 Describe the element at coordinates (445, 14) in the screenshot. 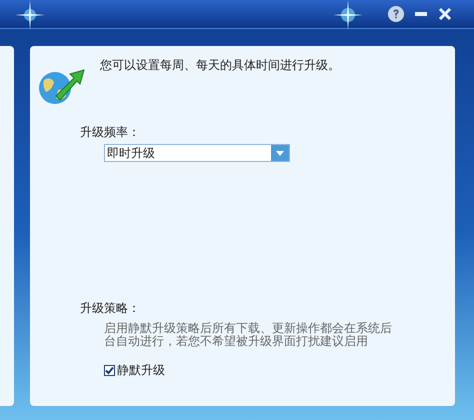

I see `close-icon` at that location.